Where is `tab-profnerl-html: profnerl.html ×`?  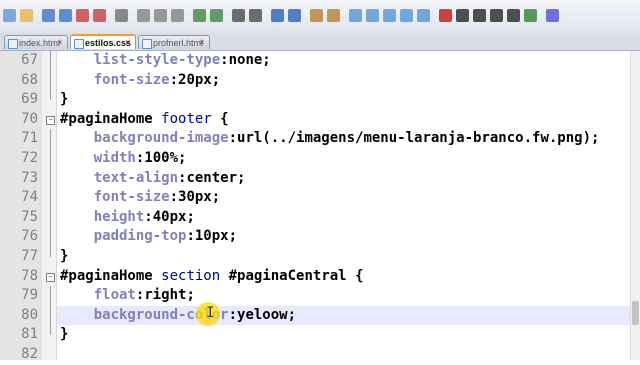 tab-profnerl-html: profnerl.html × is located at coordinates (174, 42).